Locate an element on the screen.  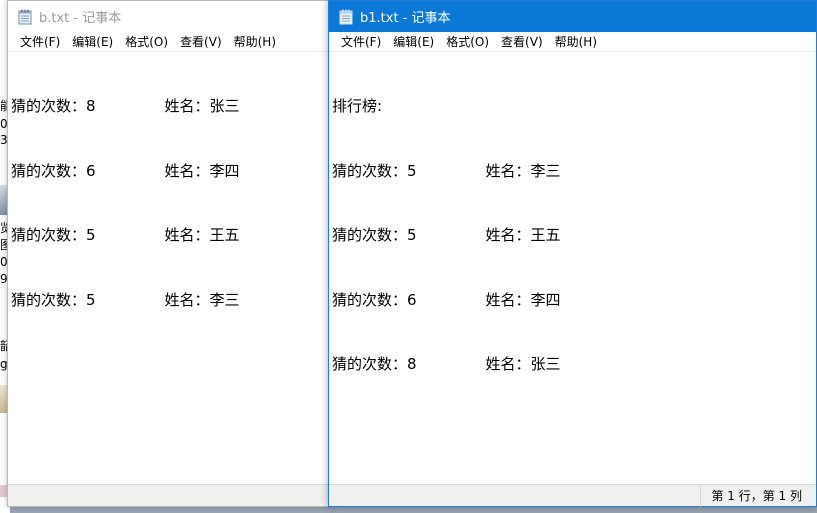
title-bar: b1.txt - 记事本 is located at coordinates (572, 16).